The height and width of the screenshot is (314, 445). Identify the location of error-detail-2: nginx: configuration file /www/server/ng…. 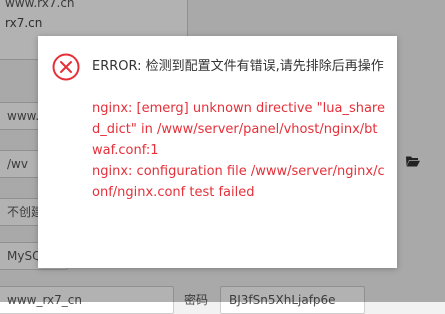
(238, 182).